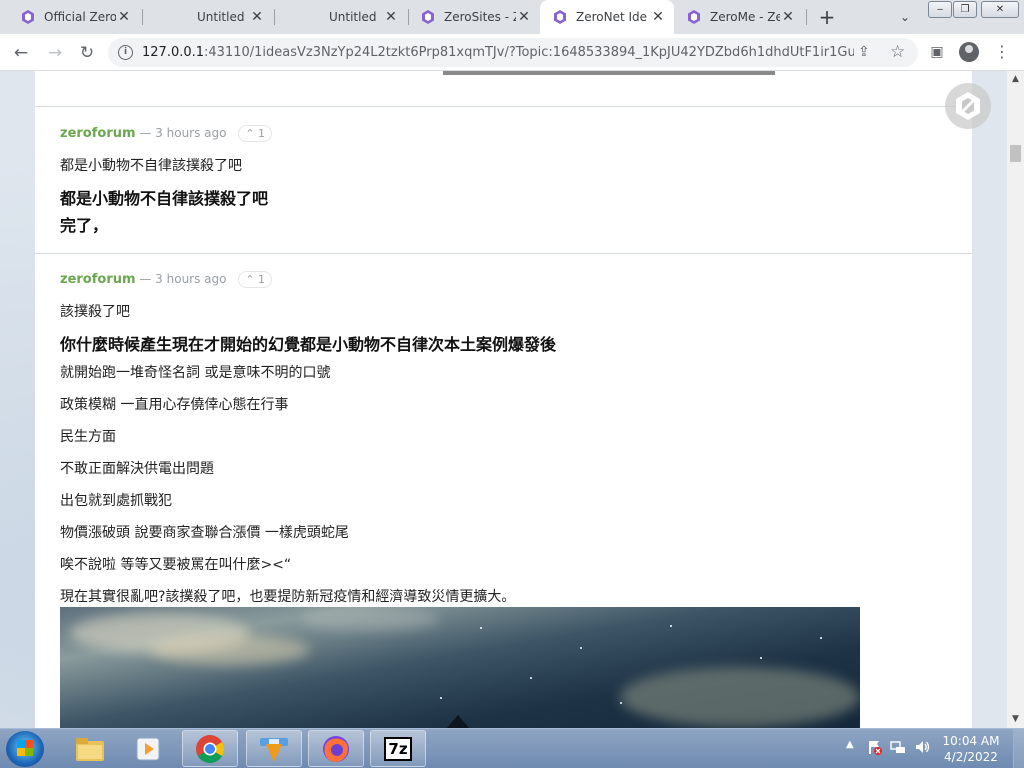  I want to click on tab-title: Official Zero, so click(80, 17).